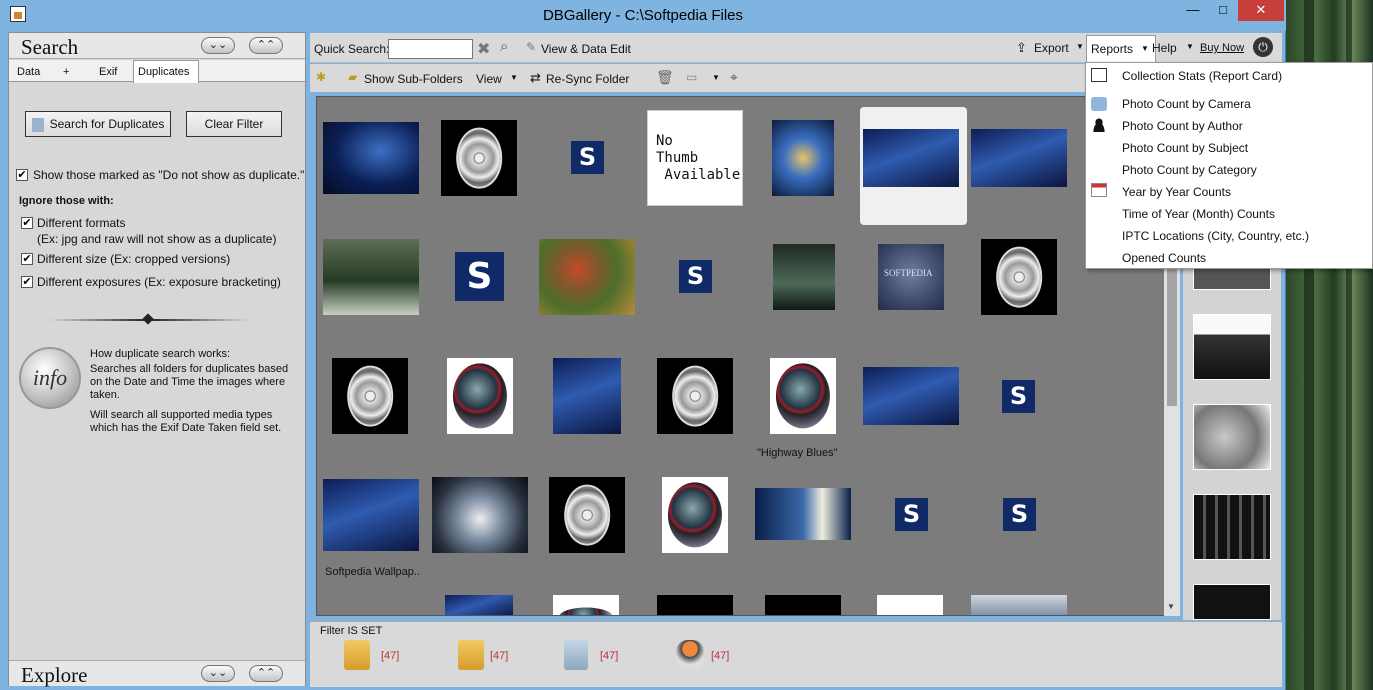 This screenshot has height=690, width=1373. What do you see at coordinates (1164, 258) in the screenshot?
I see `menu-item-opened-counts: Opened Counts` at bounding box center [1164, 258].